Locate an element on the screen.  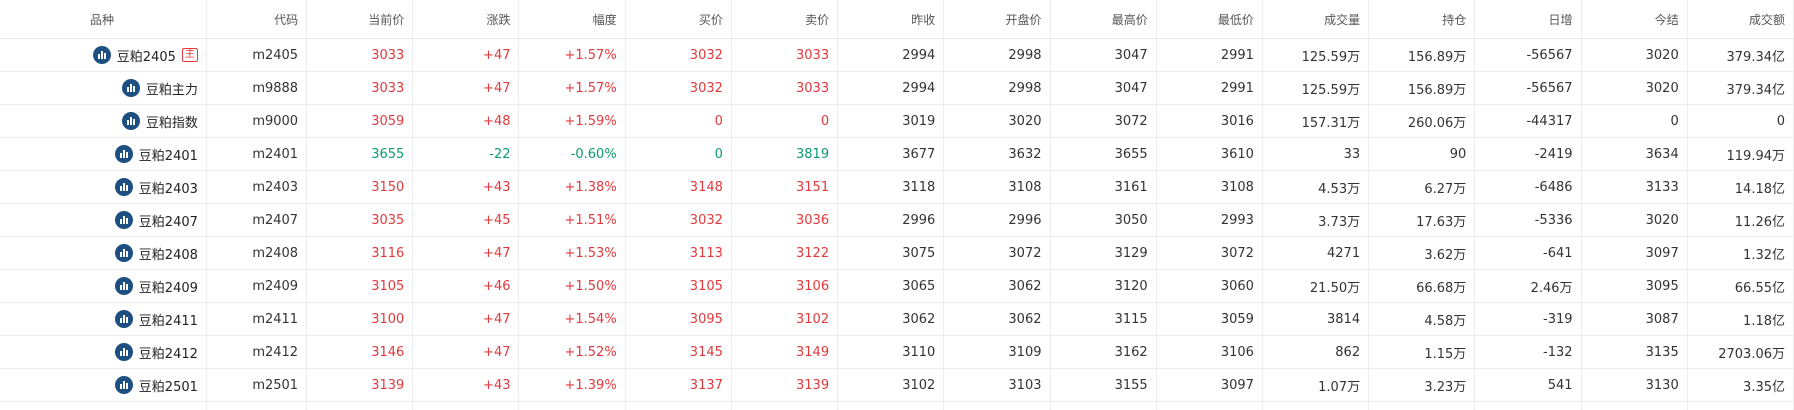
main-contract-badge: 主 is located at coordinates (190, 55).